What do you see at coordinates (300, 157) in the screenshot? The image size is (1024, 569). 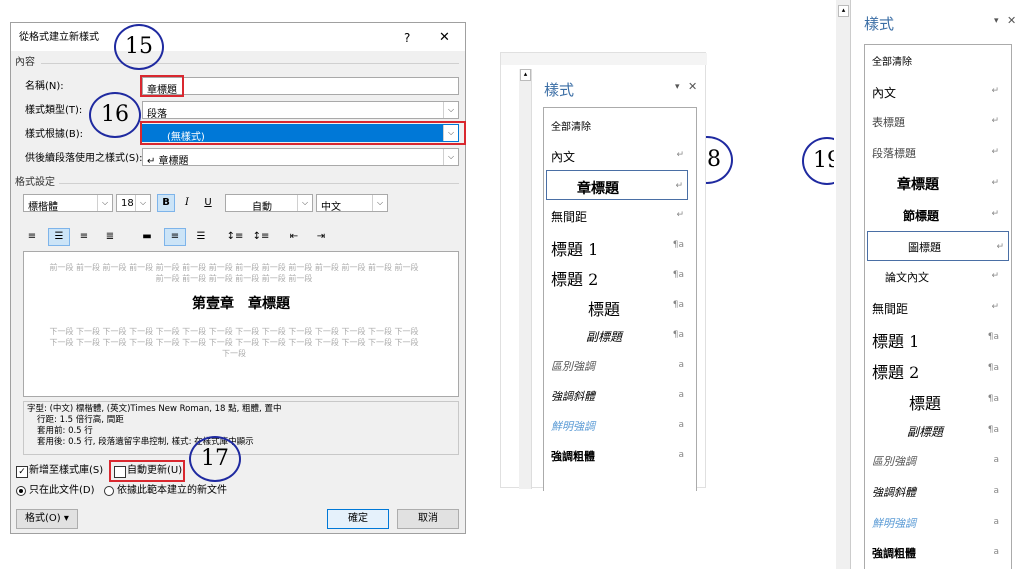 I see `next-style-select: ↵ 章標題 ⌵` at bounding box center [300, 157].